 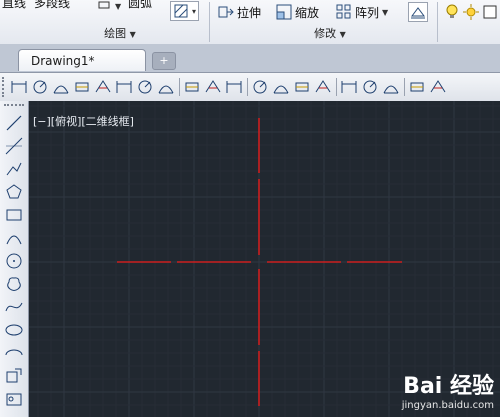 What do you see at coordinates (14, 330) in the screenshot?
I see `ellipse-icon` at bounding box center [14, 330].